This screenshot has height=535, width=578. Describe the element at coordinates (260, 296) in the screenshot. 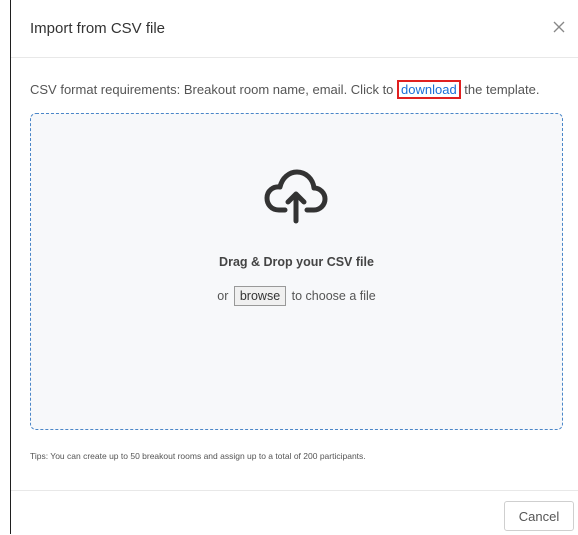

I see `browse-button: browse` at that location.